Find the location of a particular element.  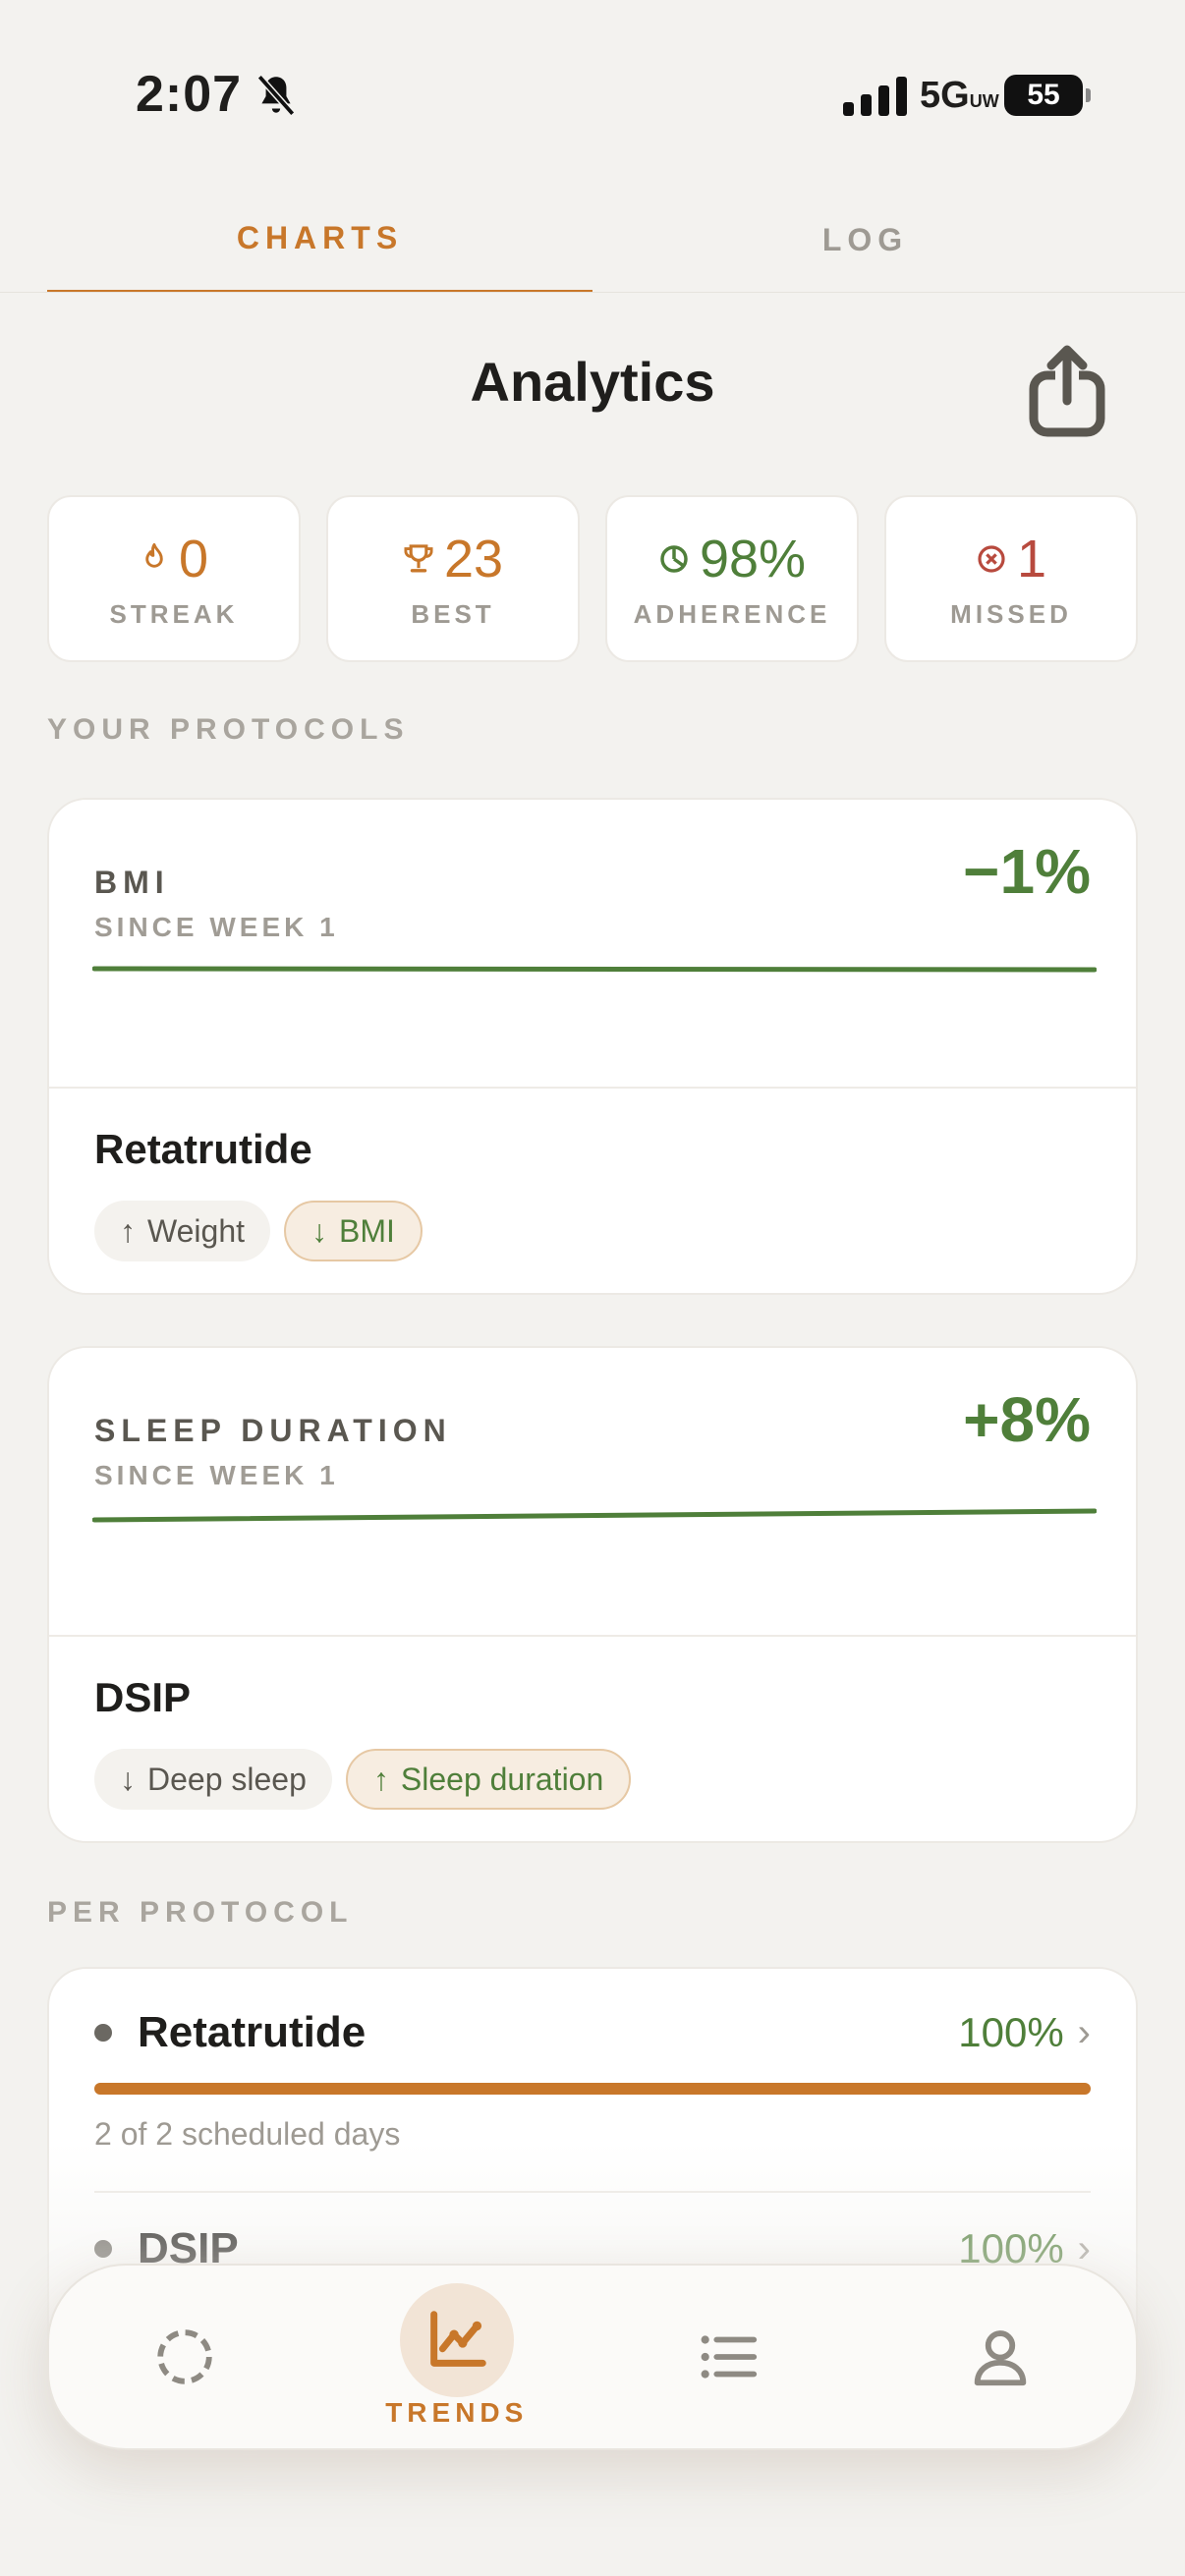

tab-divider is located at coordinates (592, 292).